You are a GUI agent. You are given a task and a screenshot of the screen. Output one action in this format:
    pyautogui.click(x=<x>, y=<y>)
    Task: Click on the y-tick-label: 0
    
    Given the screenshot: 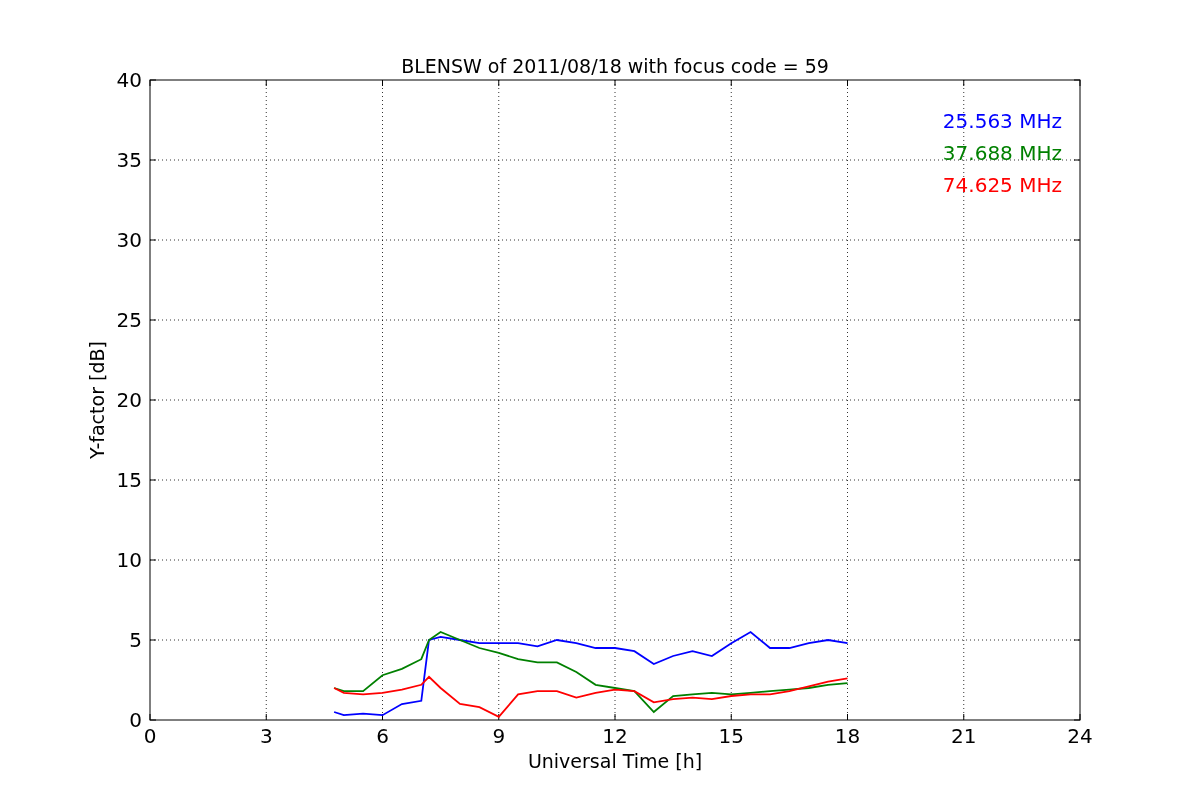 What is the action you would take?
    pyautogui.click(x=135, y=720)
    